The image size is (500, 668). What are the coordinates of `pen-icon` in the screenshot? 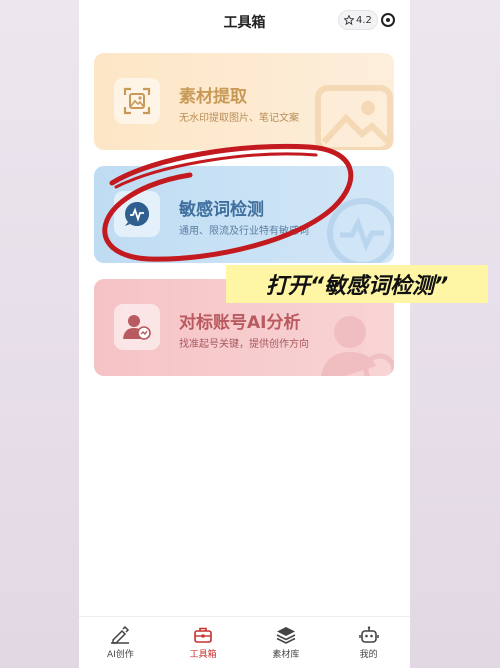 It's located at (120, 635).